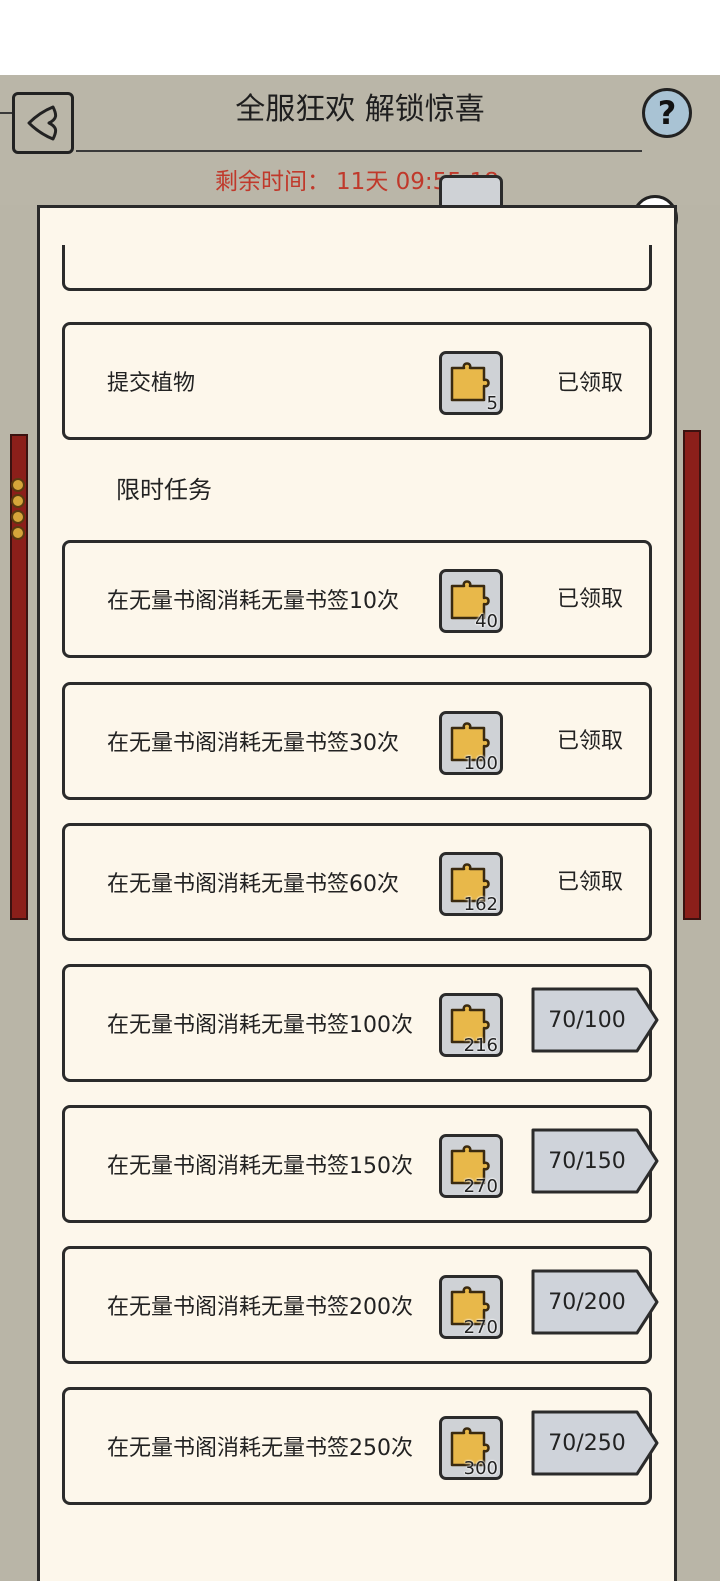 This screenshot has width=720, height=1581. What do you see at coordinates (587, 1443) in the screenshot?
I see `progress-text: 70/250` at bounding box center [587, 1443].